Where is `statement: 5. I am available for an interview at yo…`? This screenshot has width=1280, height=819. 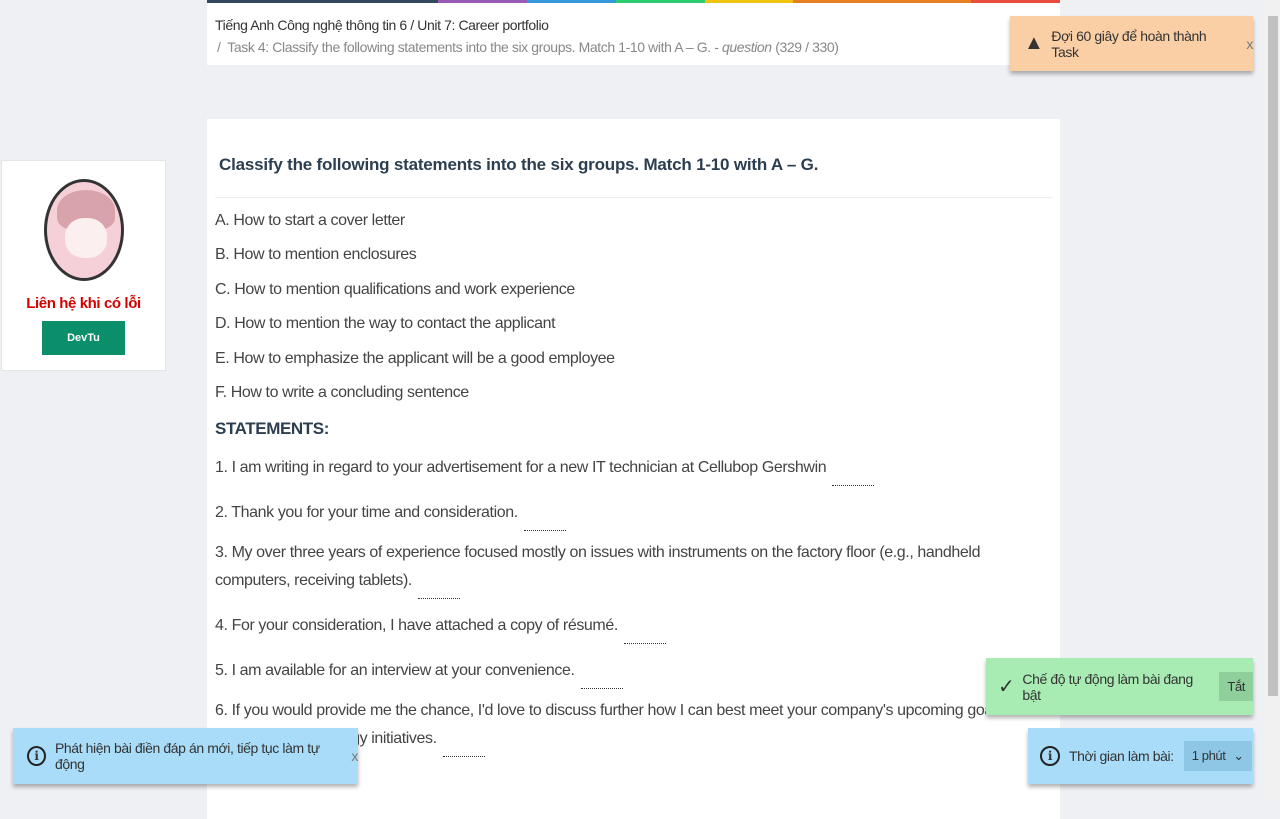 statement: 5. I am available for an interview at yo… is located at coordinates (630, 673).